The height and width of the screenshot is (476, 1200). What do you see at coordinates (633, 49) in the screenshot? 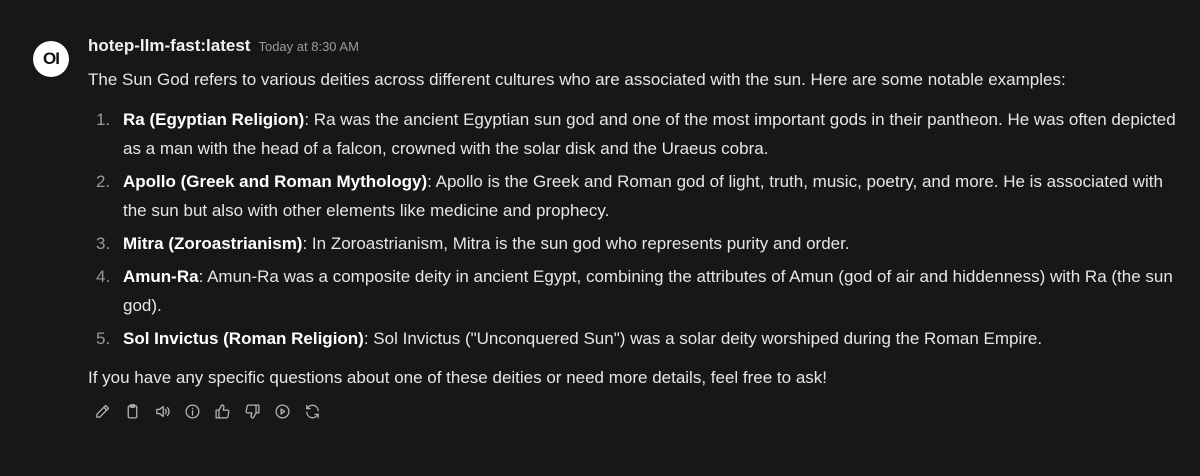
I see `message-header: hotep-llm-fast:latest Today at 8:30 AM` at bounding box center [633, 49].